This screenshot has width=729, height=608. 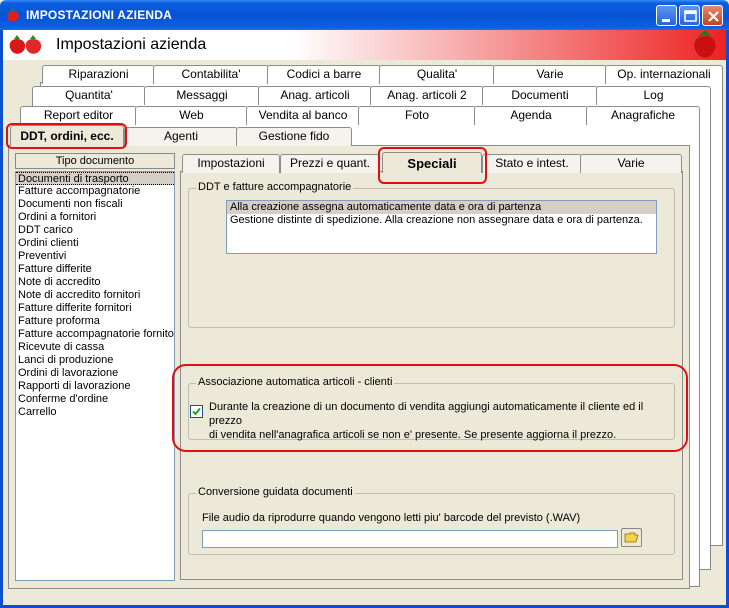 What do you see at coordinates (666, 15) in the screenshot?
I see `minimize-button` at bounding box center [666, 15].